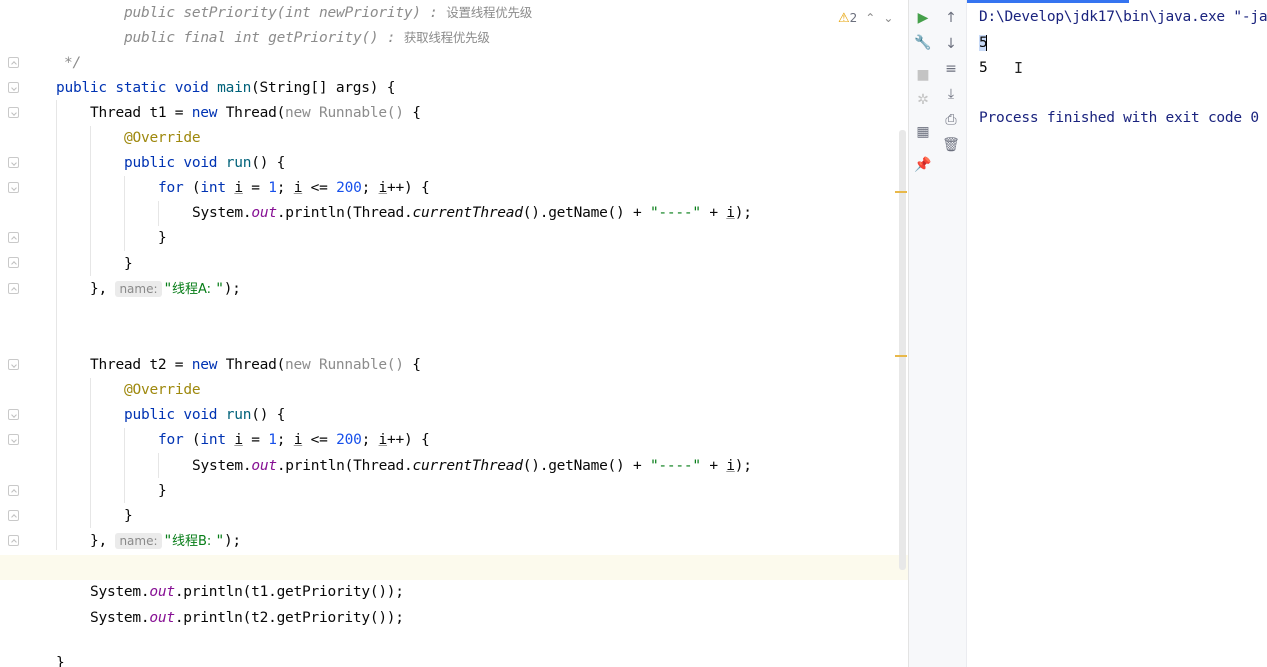 Image resolution: width=1267 pixels, height=667 pixels. I want to click on code-text: Thread t2 =, so click(141, 365).